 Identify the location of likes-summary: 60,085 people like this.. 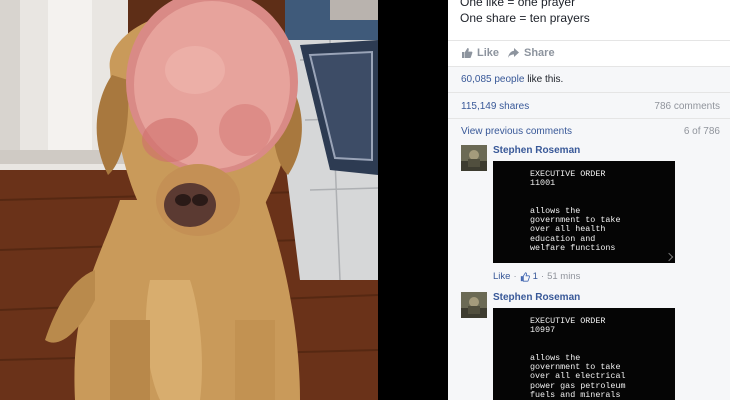
(512, 79).